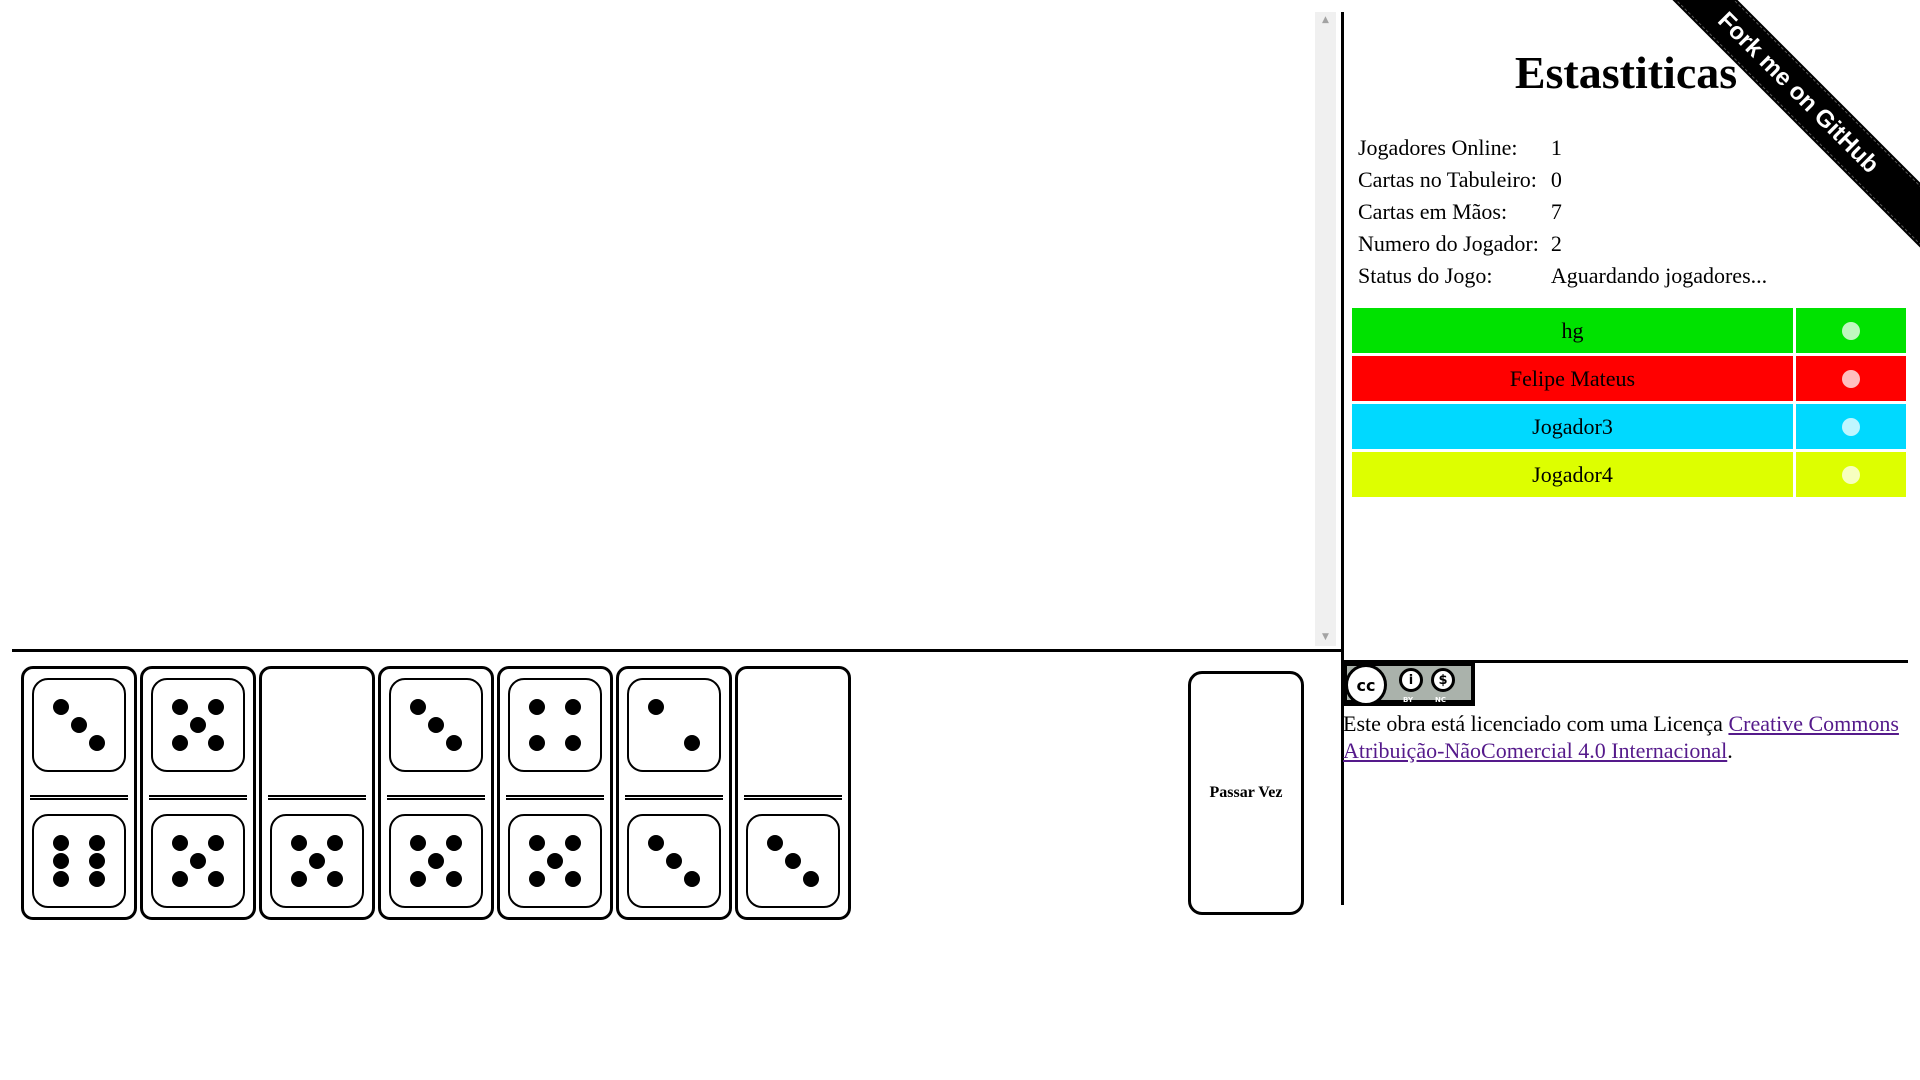  Describe the element at coordinates (1780, 125) in the screenshot. I see `fork-me-ribbon: Fork me on GitHub` at that location.